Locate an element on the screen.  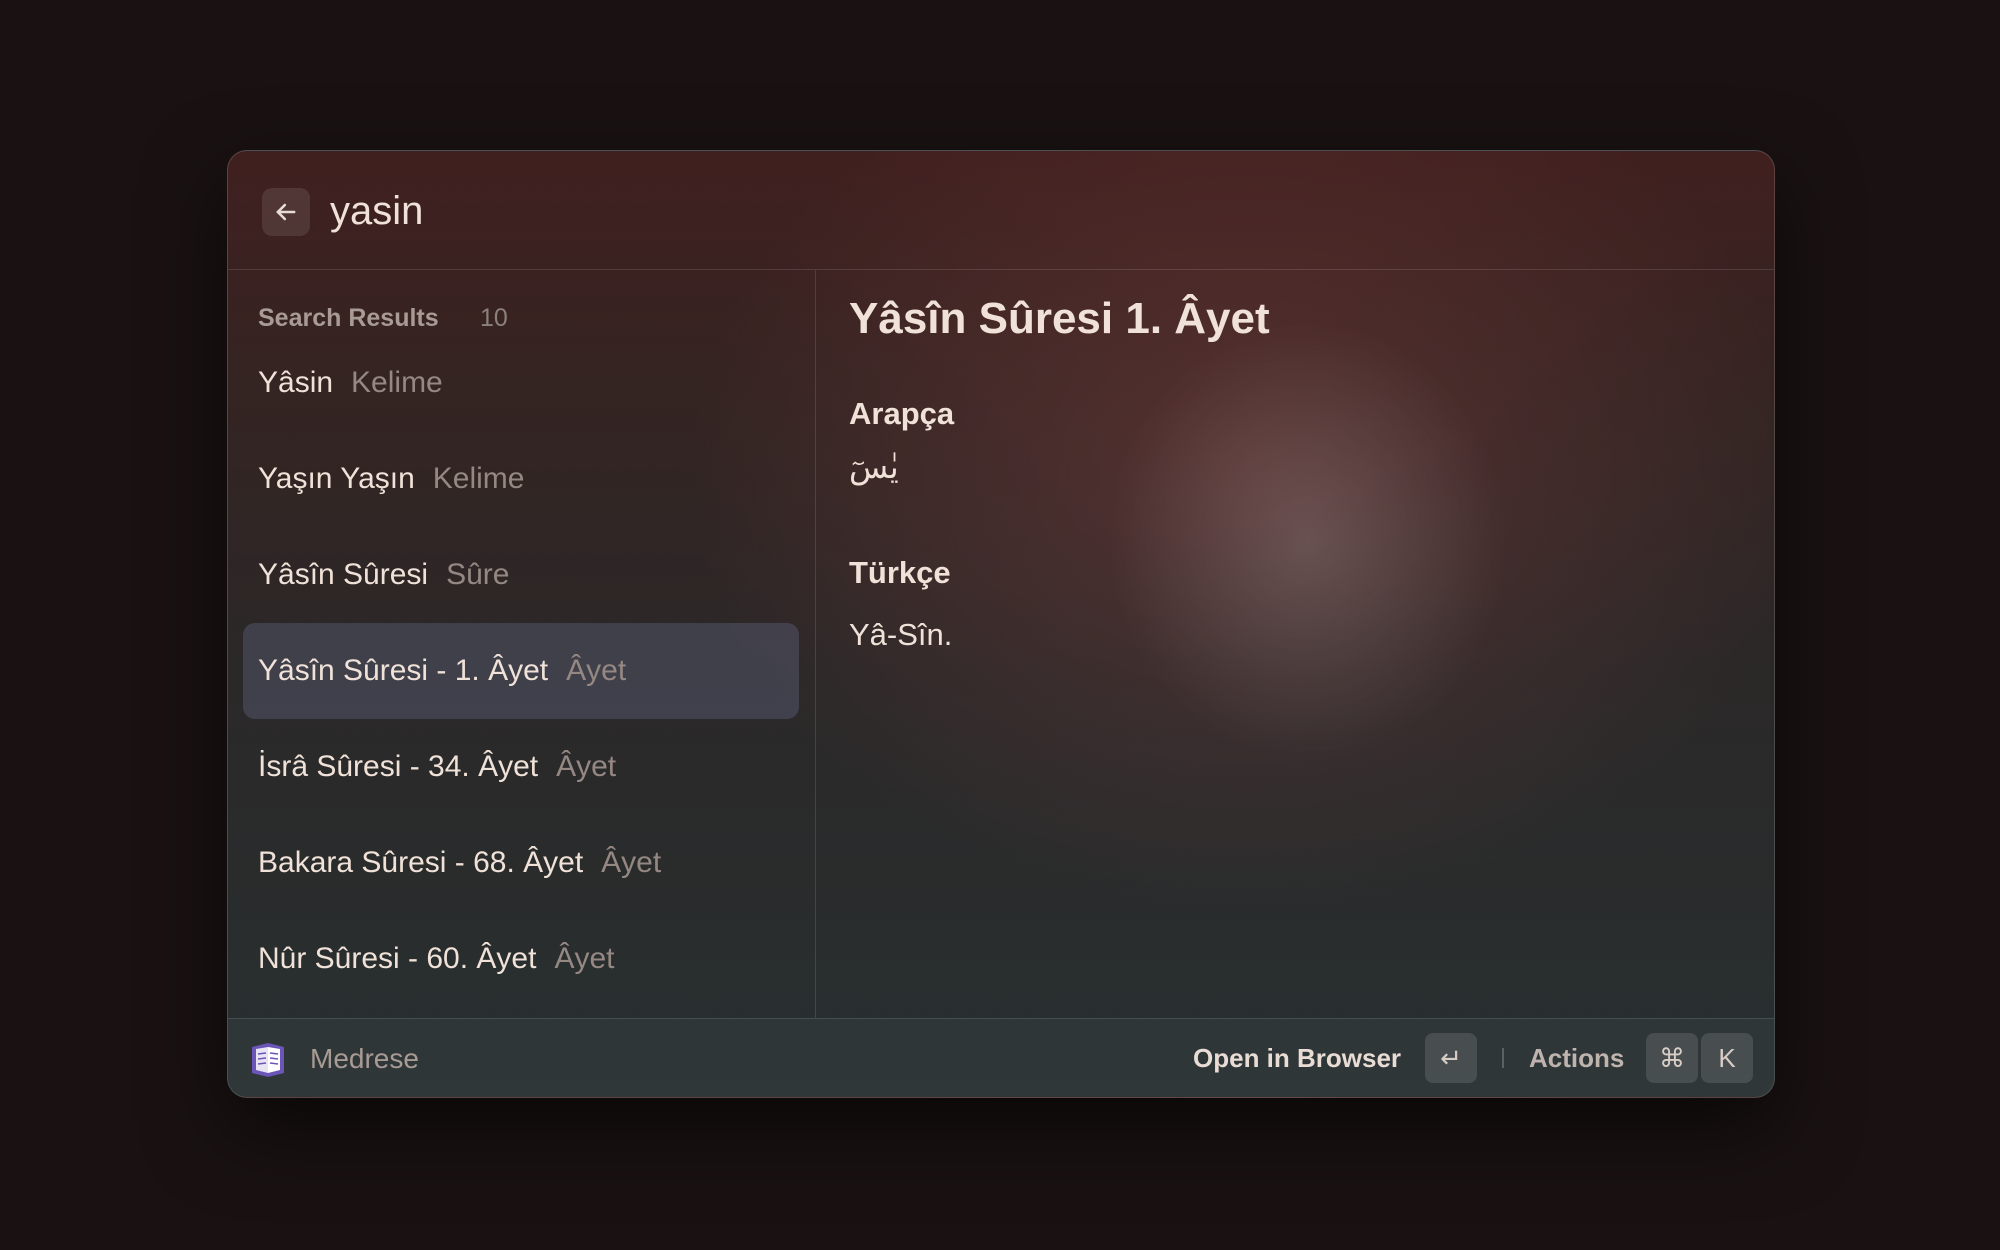
search-bar is located at coordinates (1001, 210).